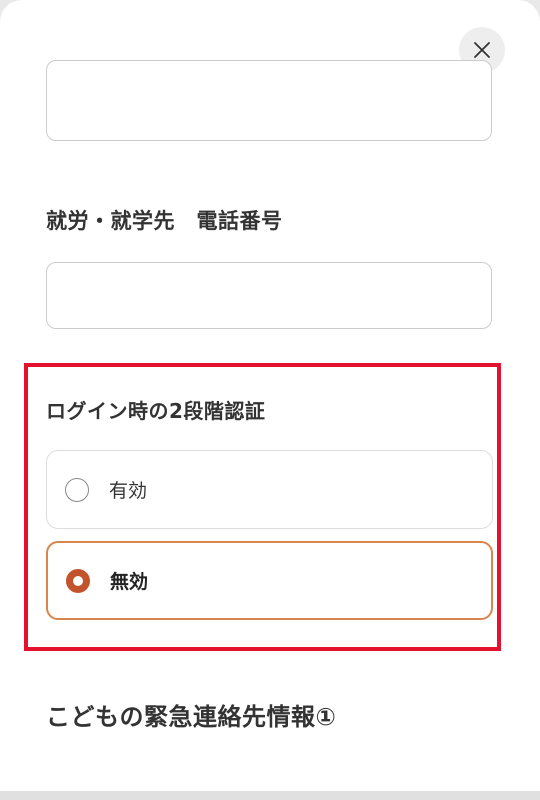 This screenshot has height=800, width=540. Describe the element at coordinates (269, 295) in the screenshot. I see `work-school-phone-input` at that location.